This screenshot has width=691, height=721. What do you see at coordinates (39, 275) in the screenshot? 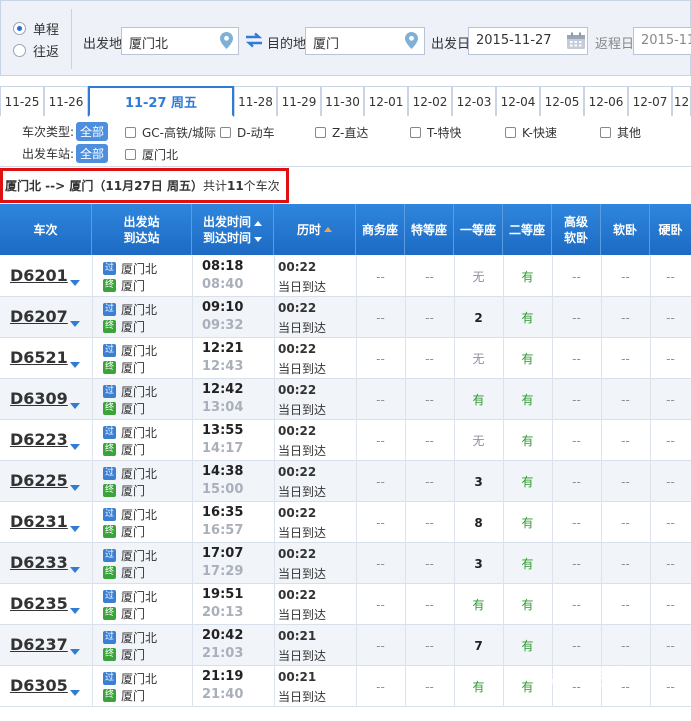
I see `train-number-link: D6201` at bounding box center [39, 275].